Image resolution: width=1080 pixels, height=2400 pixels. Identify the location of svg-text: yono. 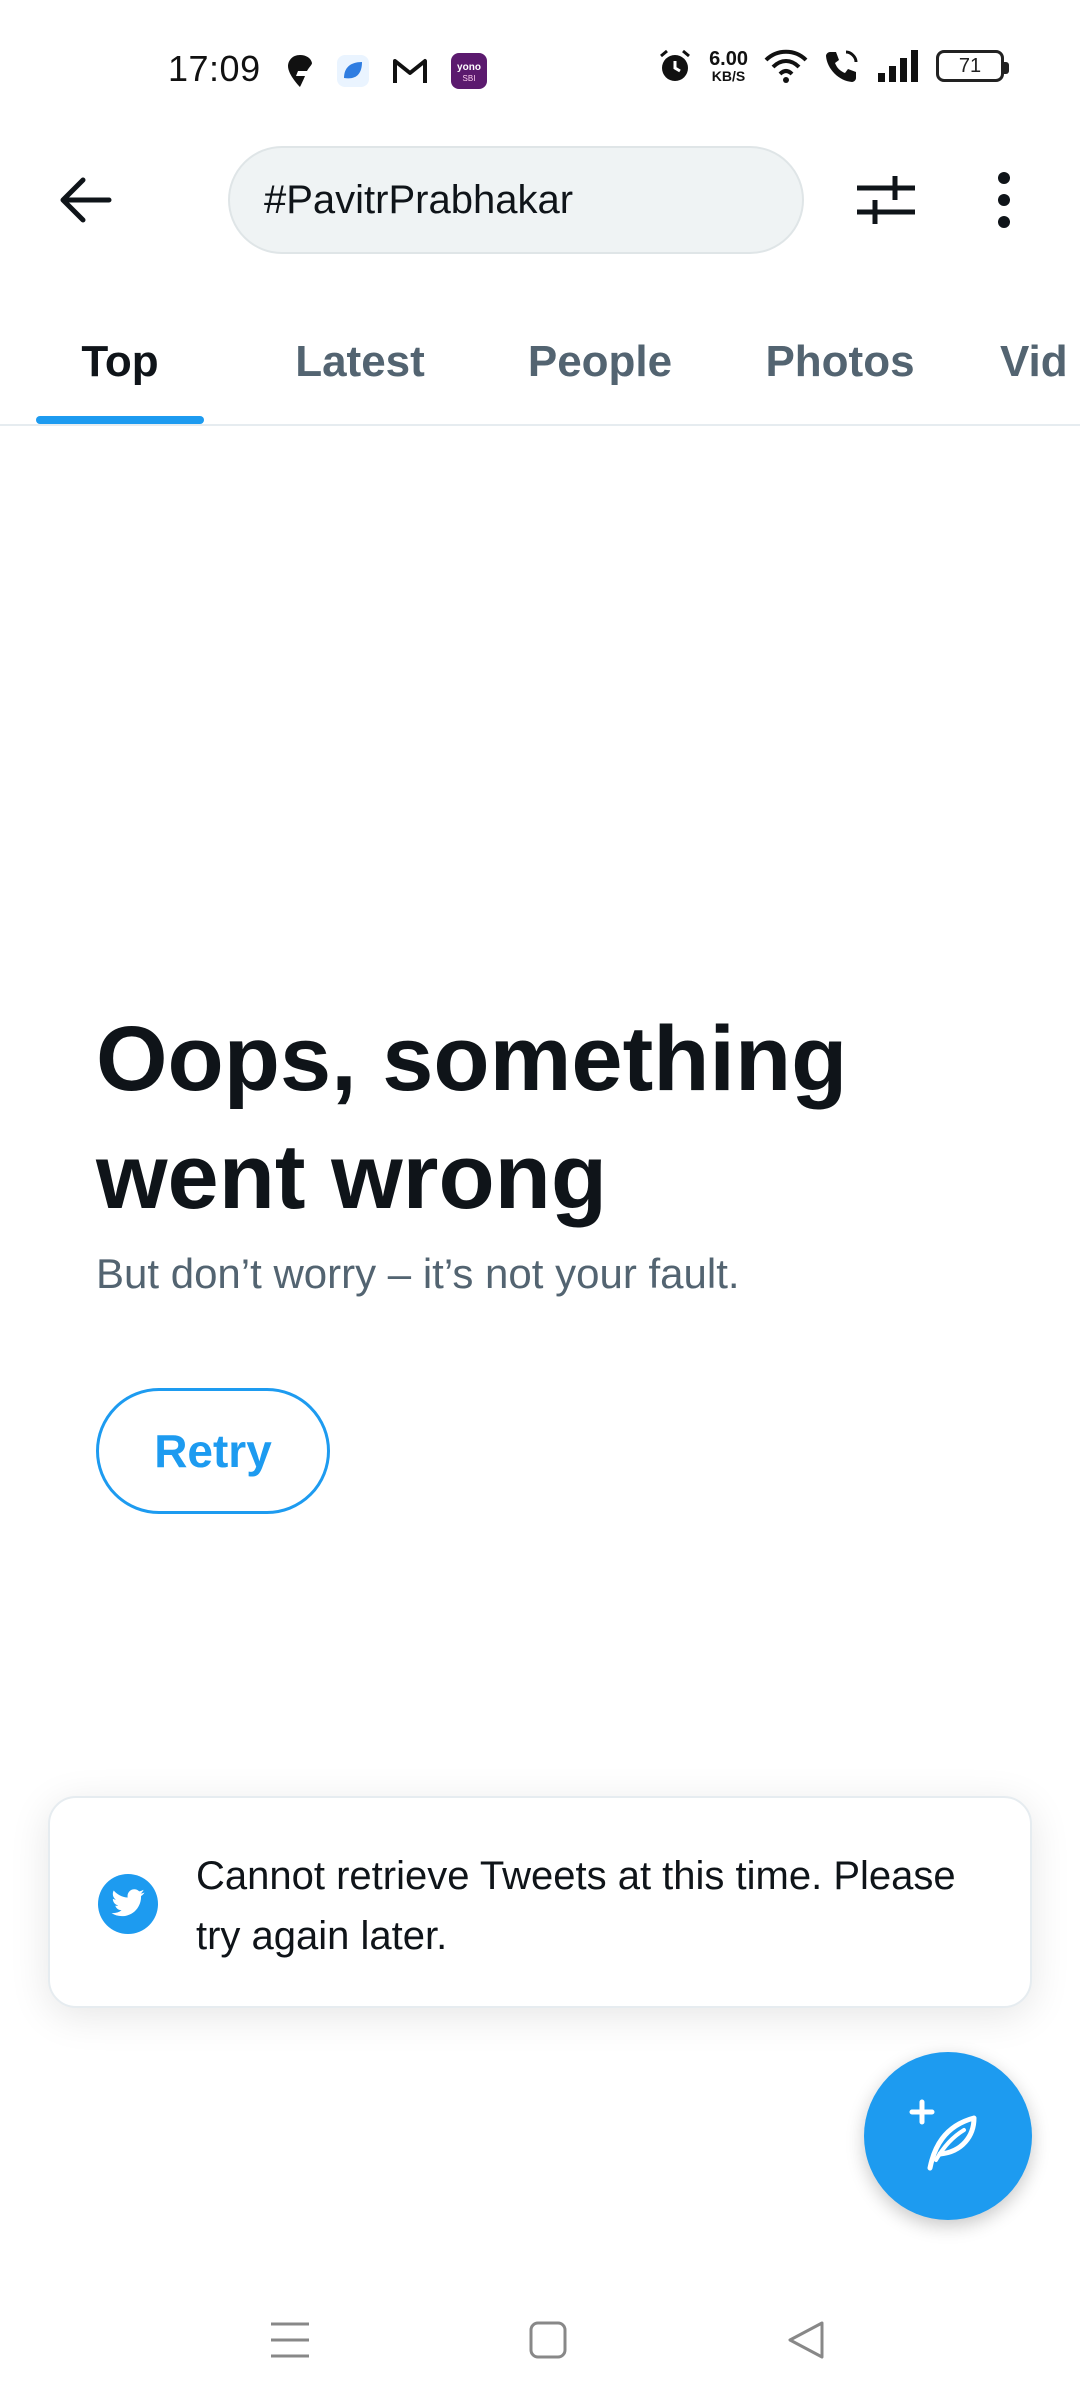
(469, 67).